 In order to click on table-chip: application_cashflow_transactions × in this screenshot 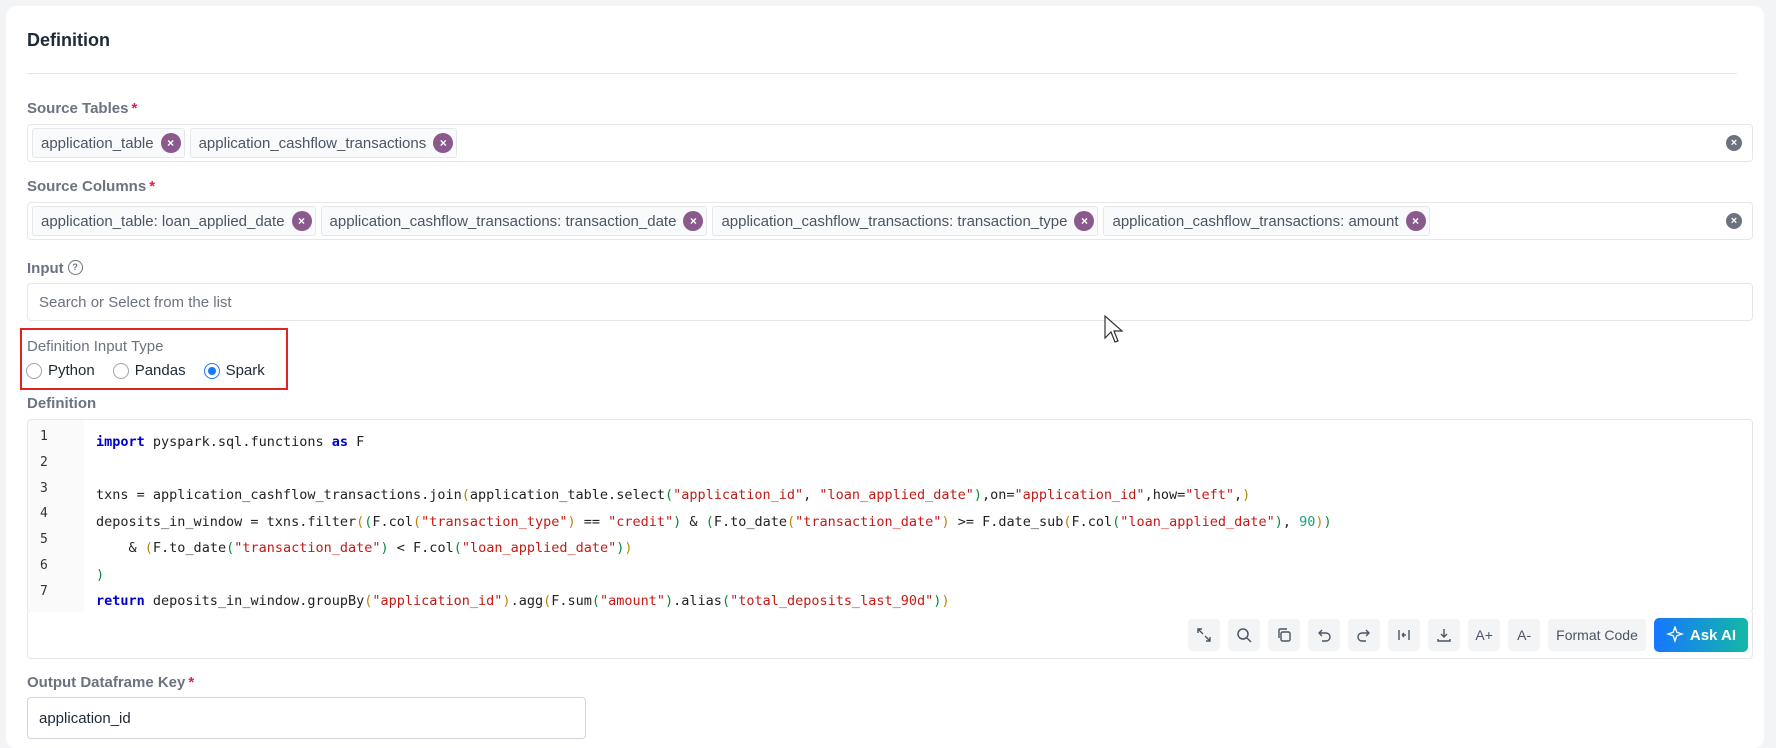, I will do `click(323, 143)`.